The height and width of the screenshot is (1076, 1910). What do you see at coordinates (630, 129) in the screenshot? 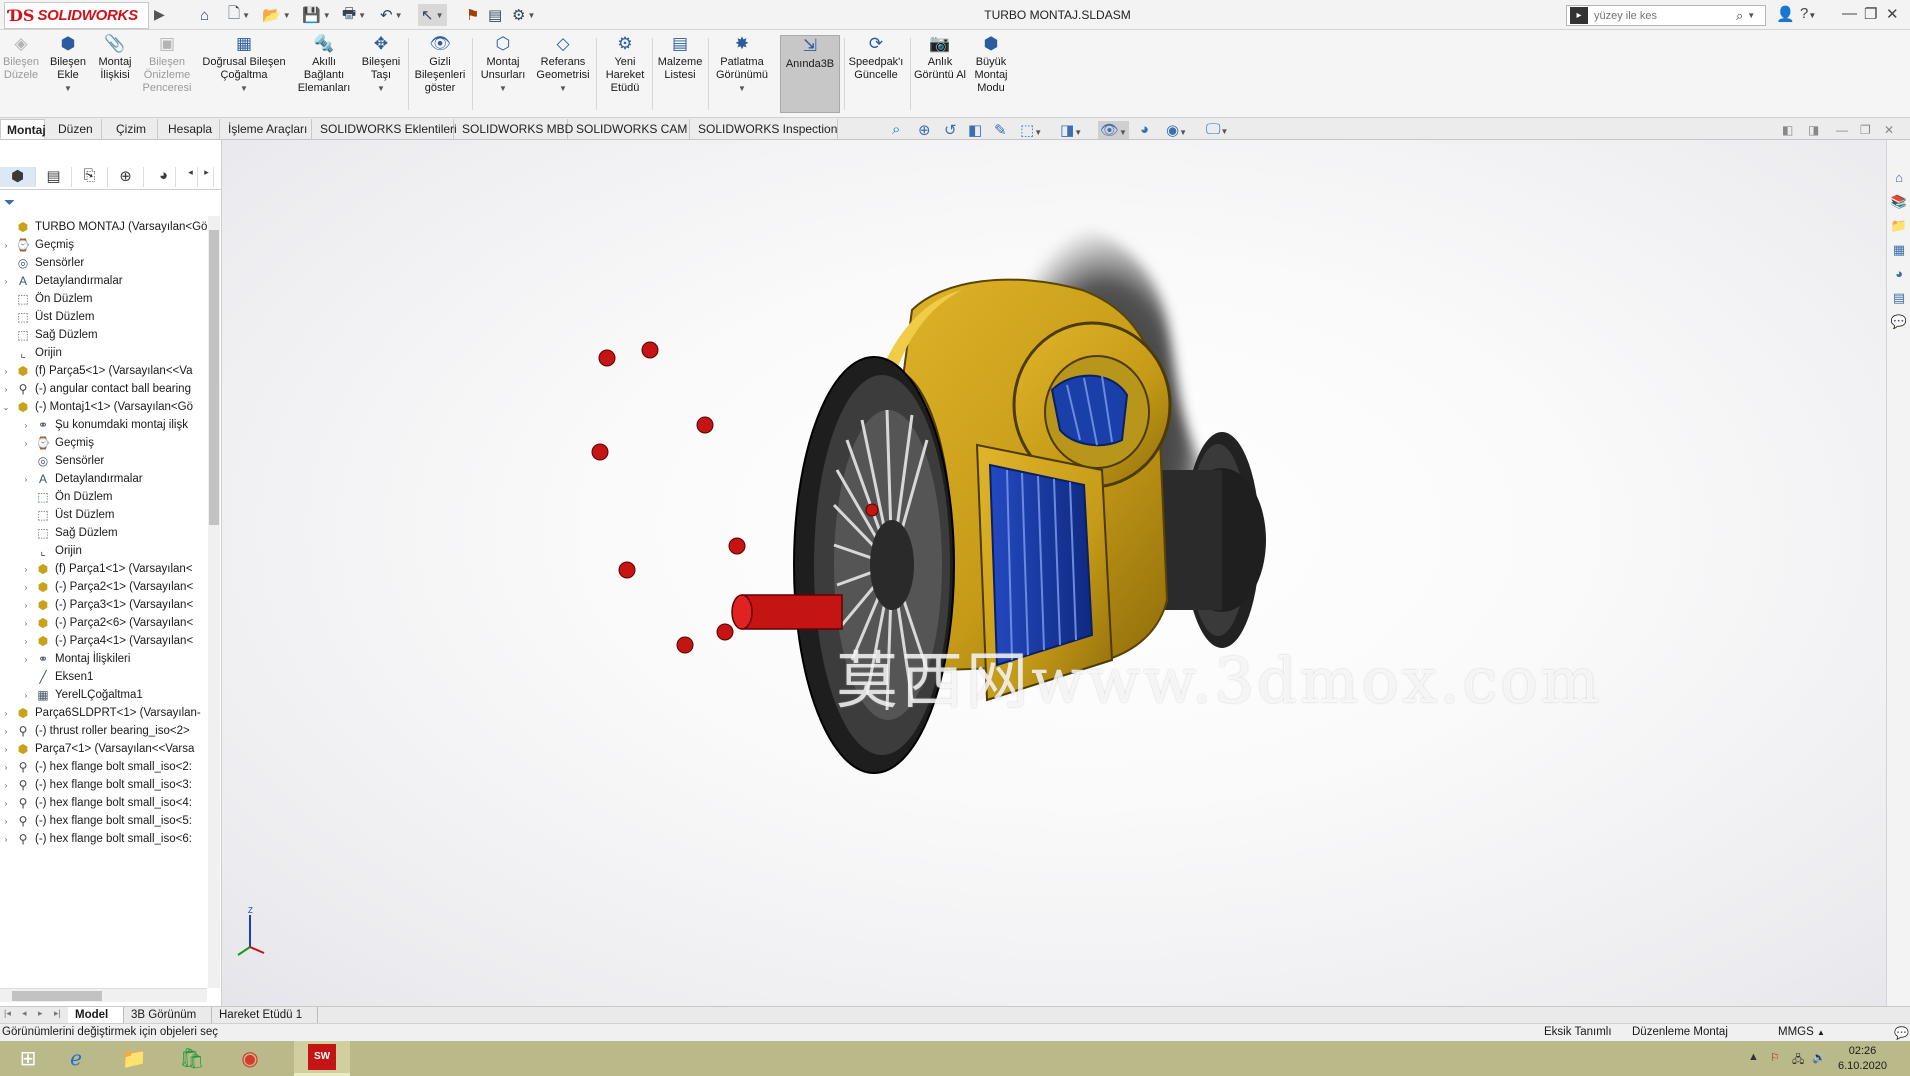
I see `tab-cam: SOLIDWORKS CAM` at bounding box center [630, 129].